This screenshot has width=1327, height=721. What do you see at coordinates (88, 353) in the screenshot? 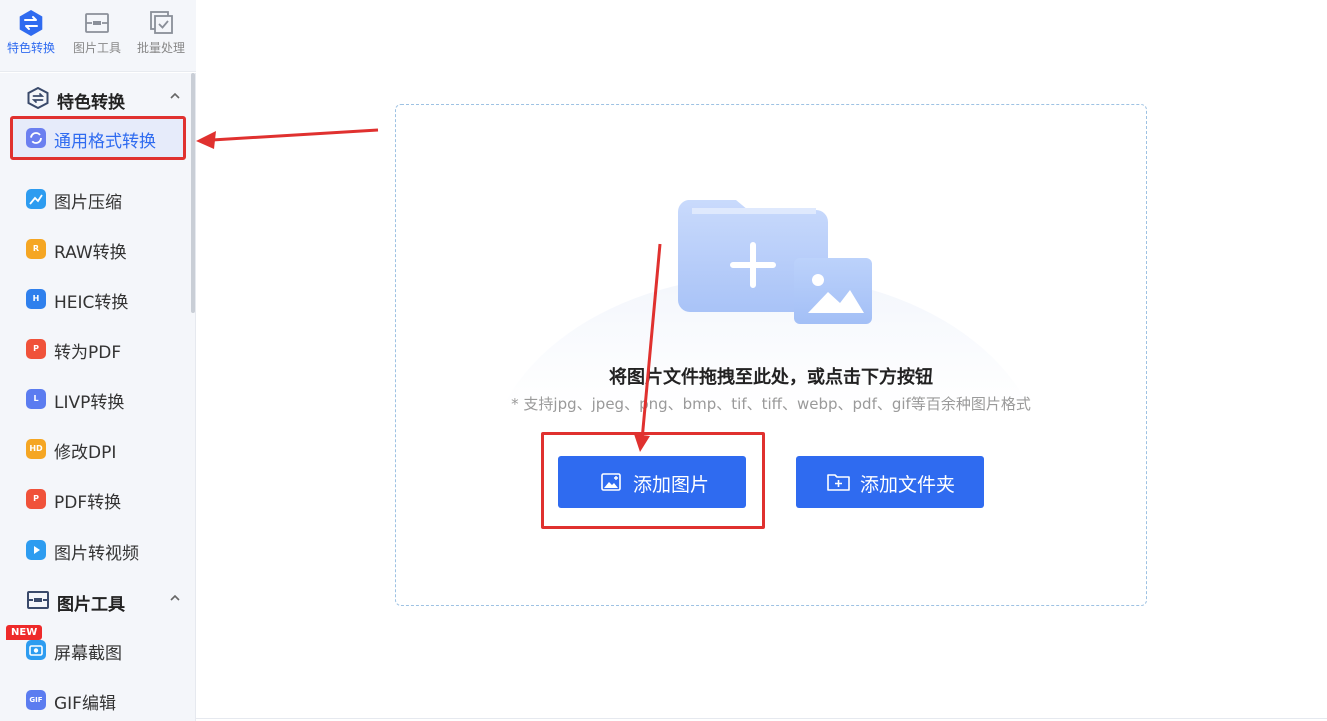
I see `sidebar-item-label: 转为PDF` at bounding box center [88, 353].